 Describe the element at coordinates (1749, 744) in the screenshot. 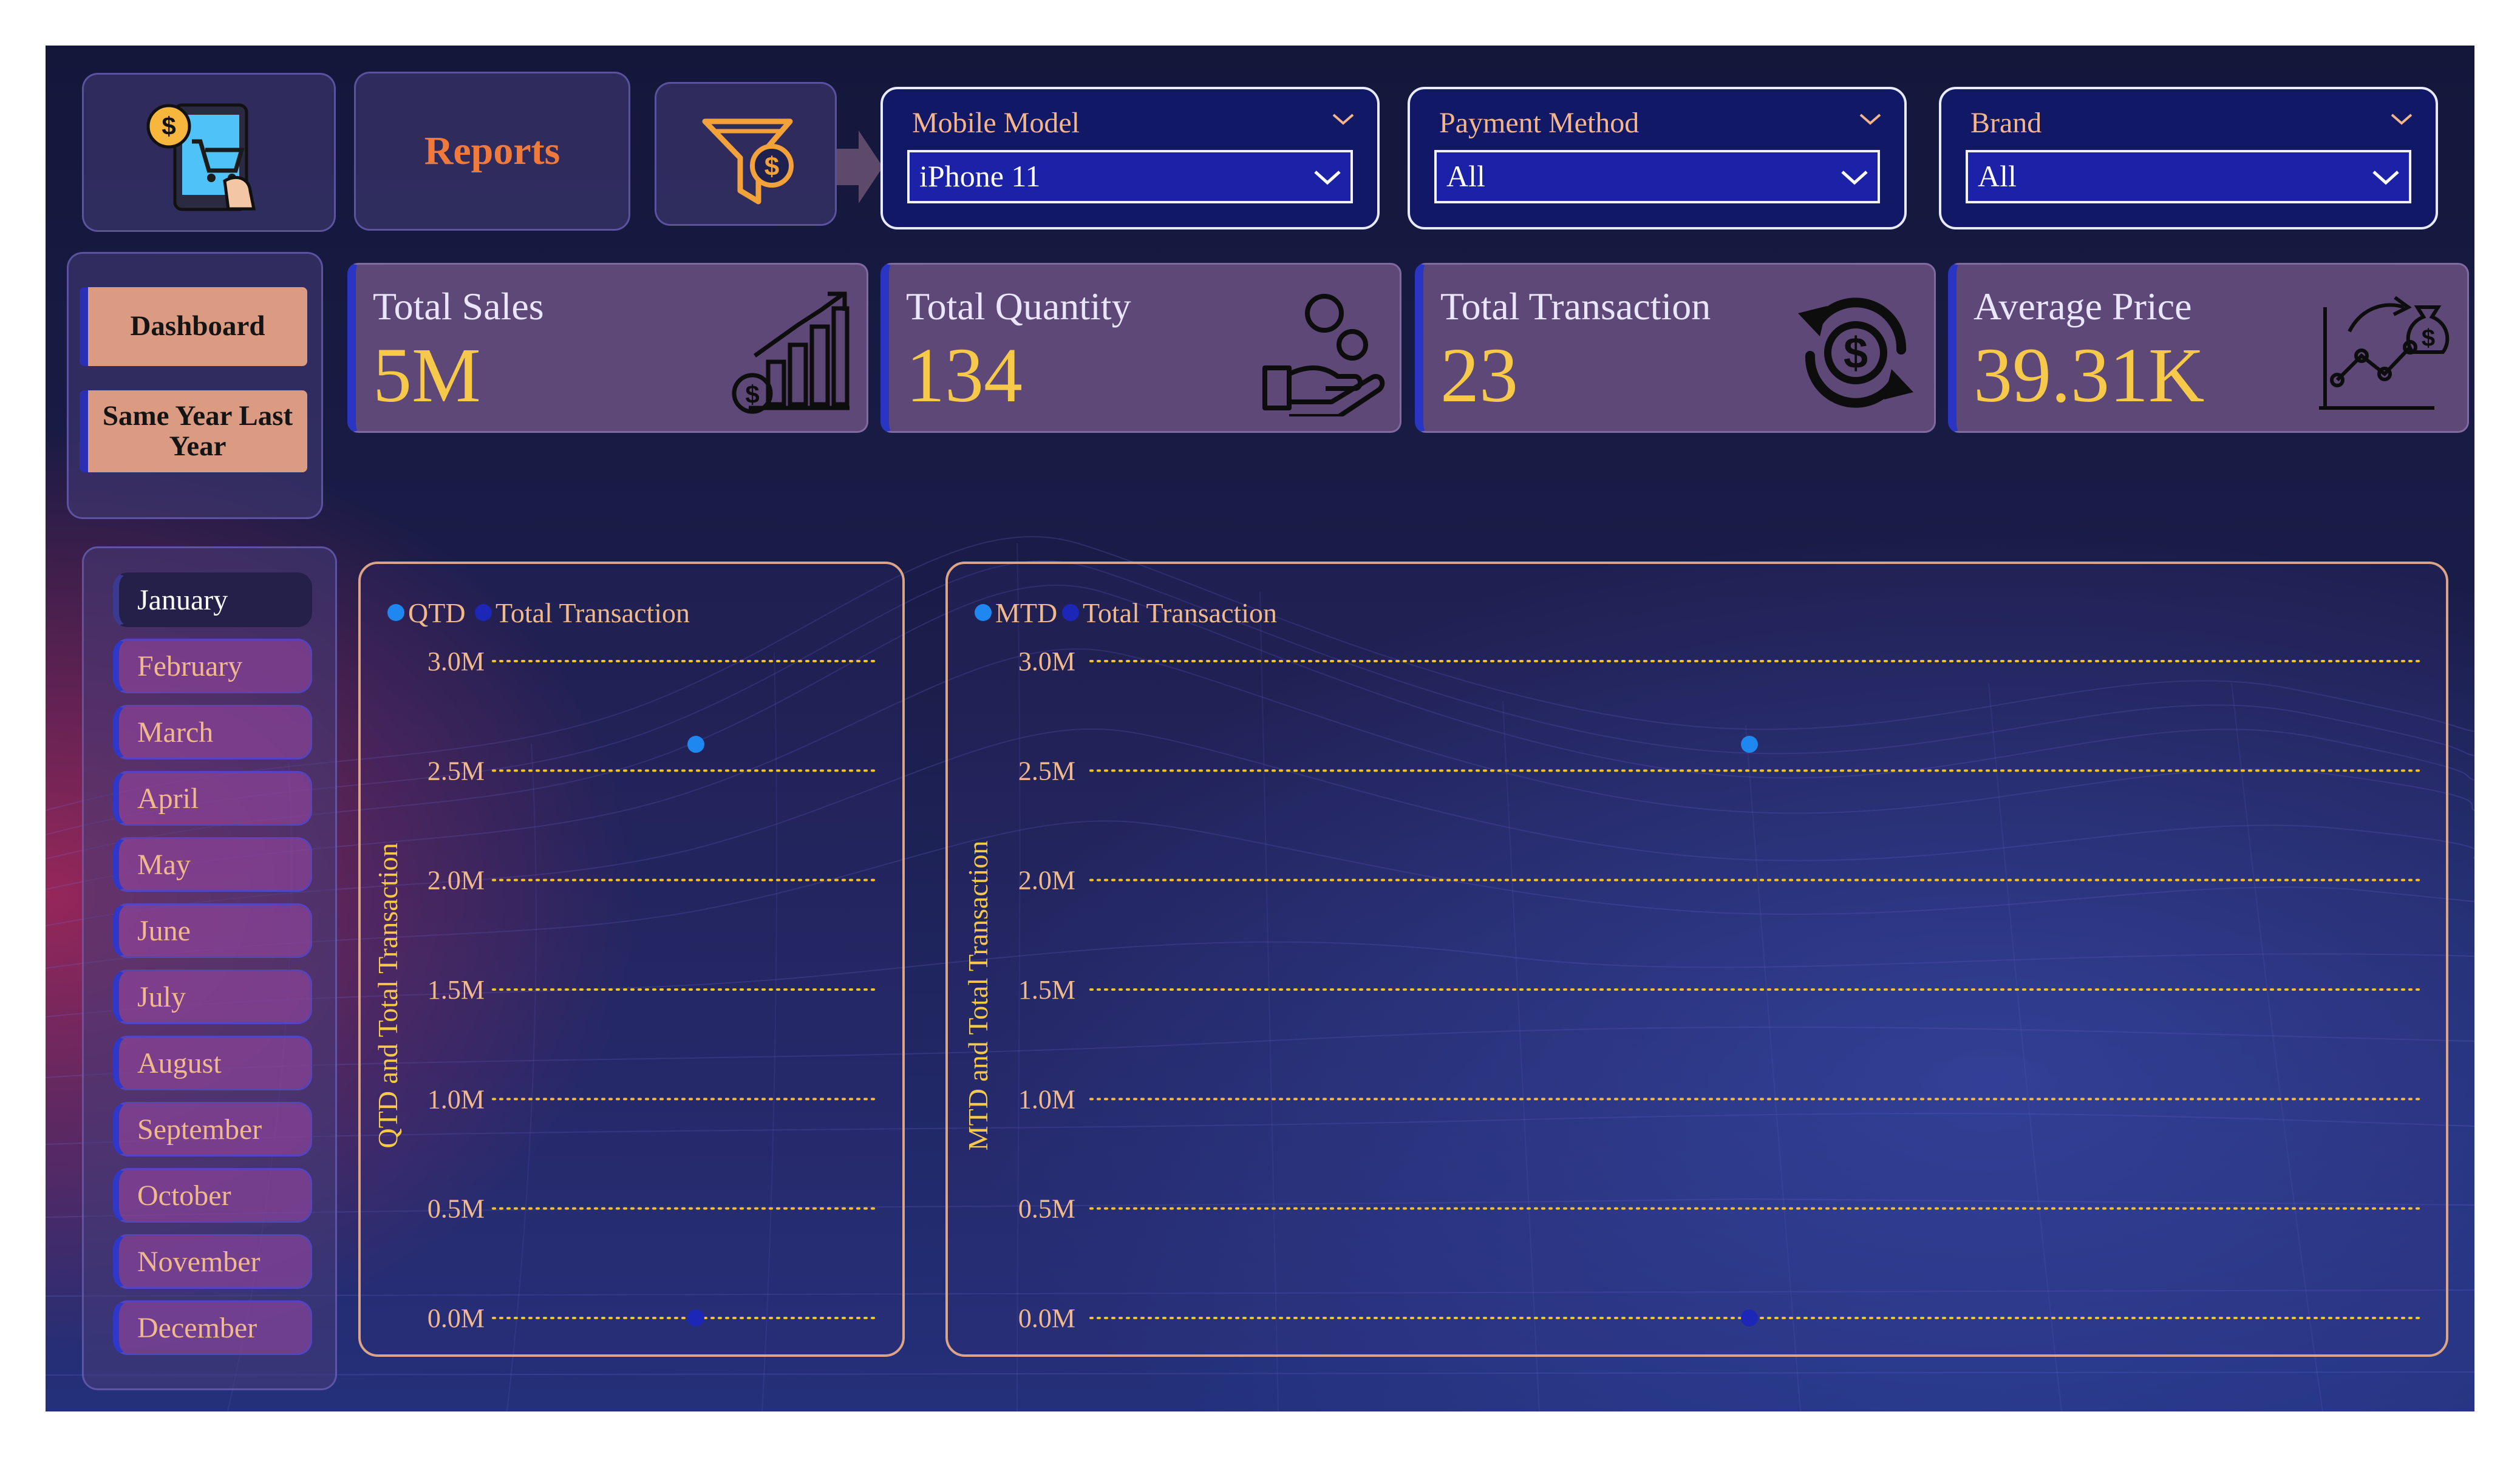

I see `data-point-mtd` at that location.